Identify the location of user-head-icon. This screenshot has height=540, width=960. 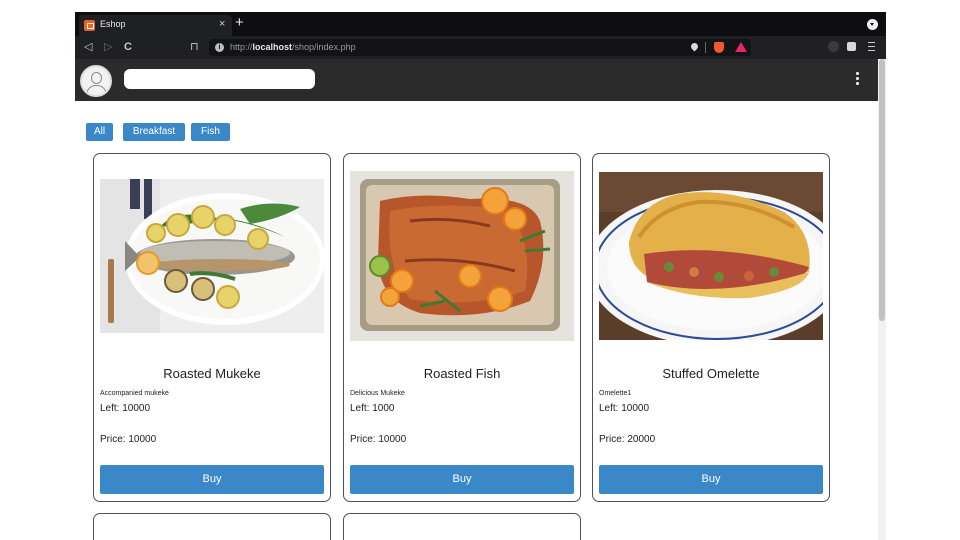
(96, 78).